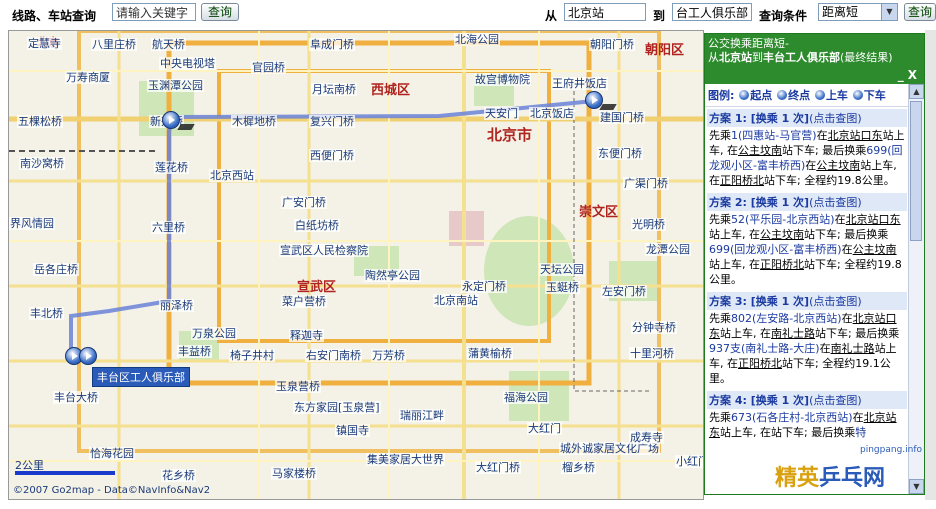 The width and height of the screenshot is (936, 509). What do you see at coordinates (254, 121) in the screenshot?
I see `place-label: 木樨地桥` at bounding box center [254, 121].